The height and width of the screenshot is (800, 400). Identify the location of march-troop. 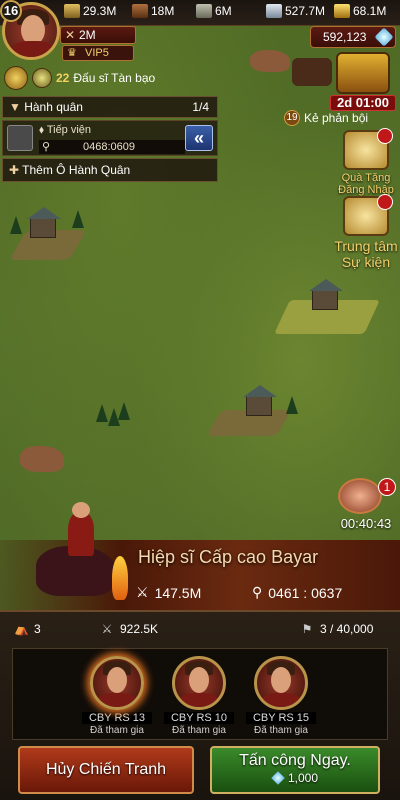
(312, 72).